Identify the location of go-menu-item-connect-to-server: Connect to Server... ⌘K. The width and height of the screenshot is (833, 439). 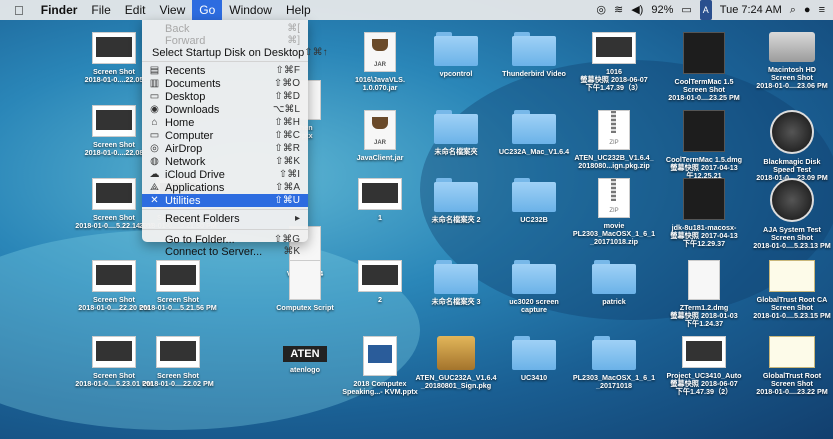
(225, 251).